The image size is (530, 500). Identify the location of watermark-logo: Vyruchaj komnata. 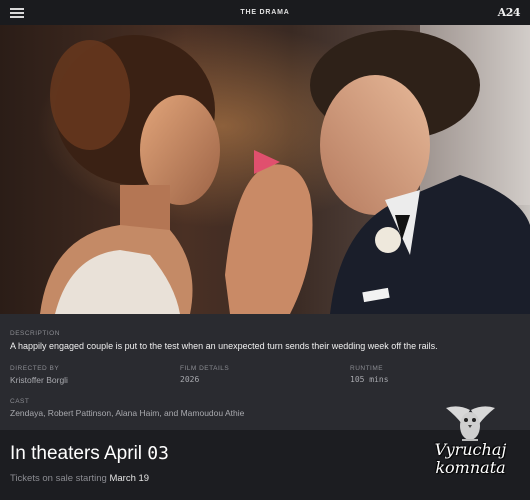
(470, 443).